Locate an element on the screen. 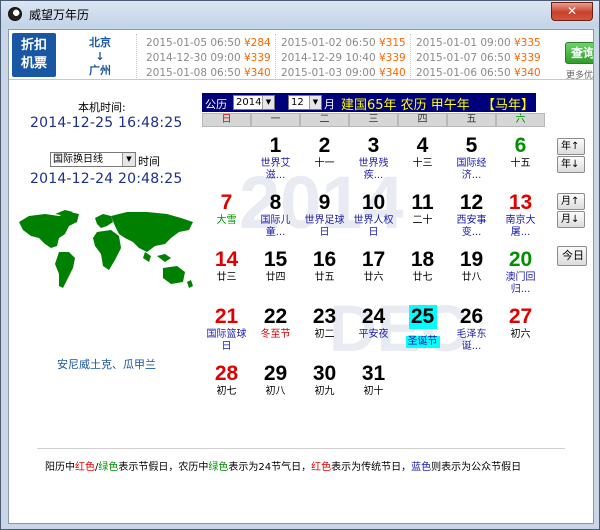 The height and width of the screenshot is (530, 600). day-cell: 4 十三 is located at coordinates (422, 158).